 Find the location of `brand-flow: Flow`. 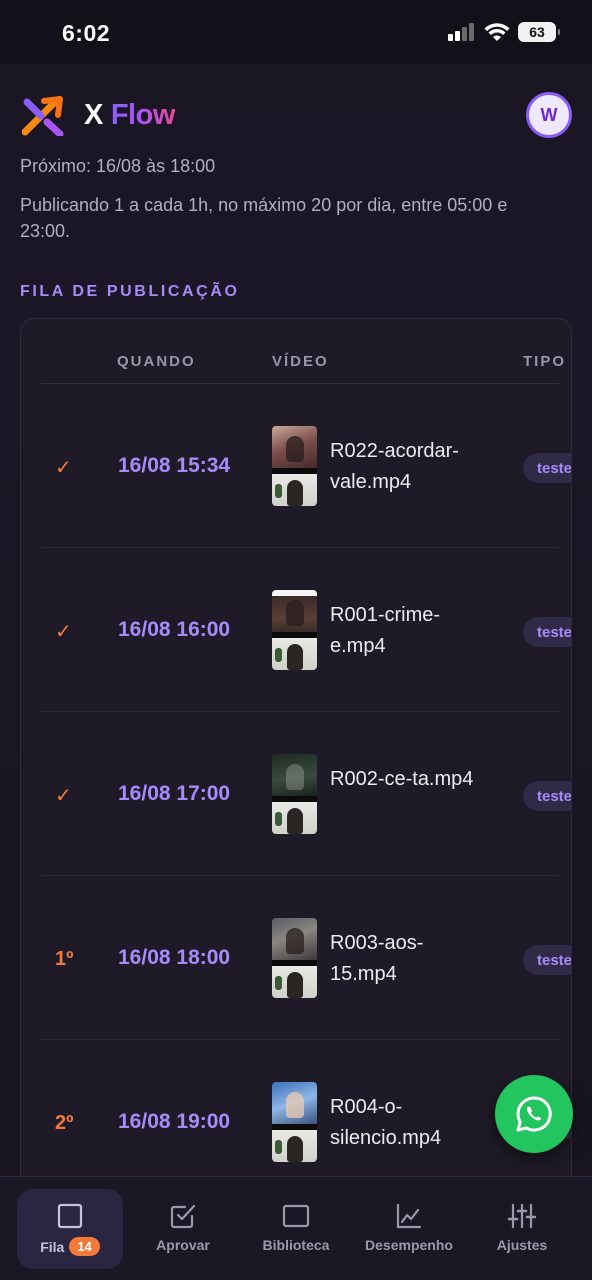

brand-flow: Flow is located at coordinates (143, 115).